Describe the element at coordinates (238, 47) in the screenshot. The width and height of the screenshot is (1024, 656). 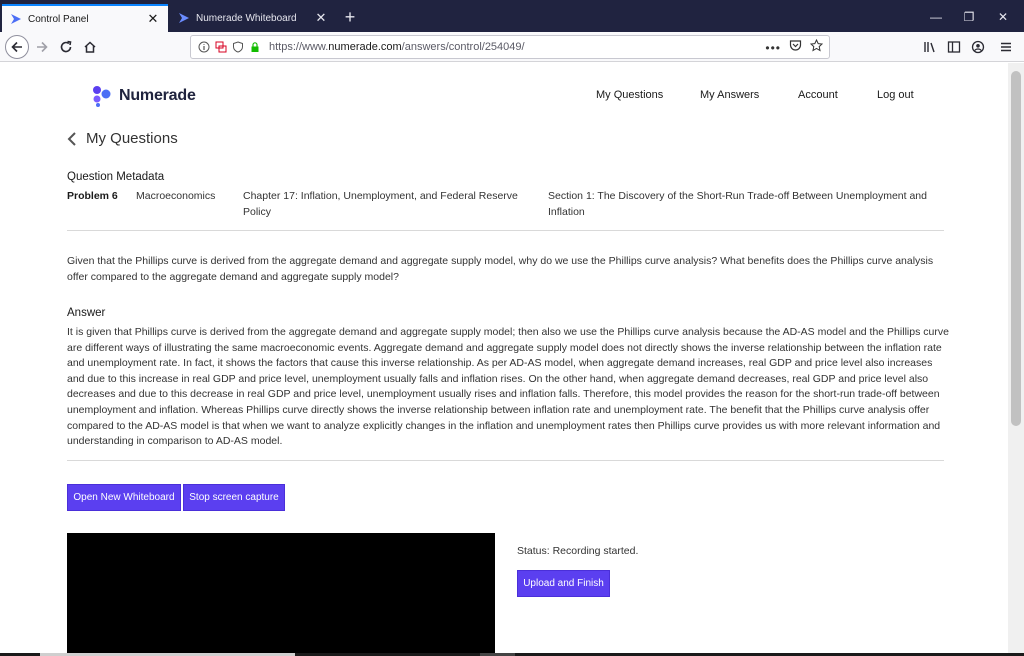
I see `shield-icon` at that location.